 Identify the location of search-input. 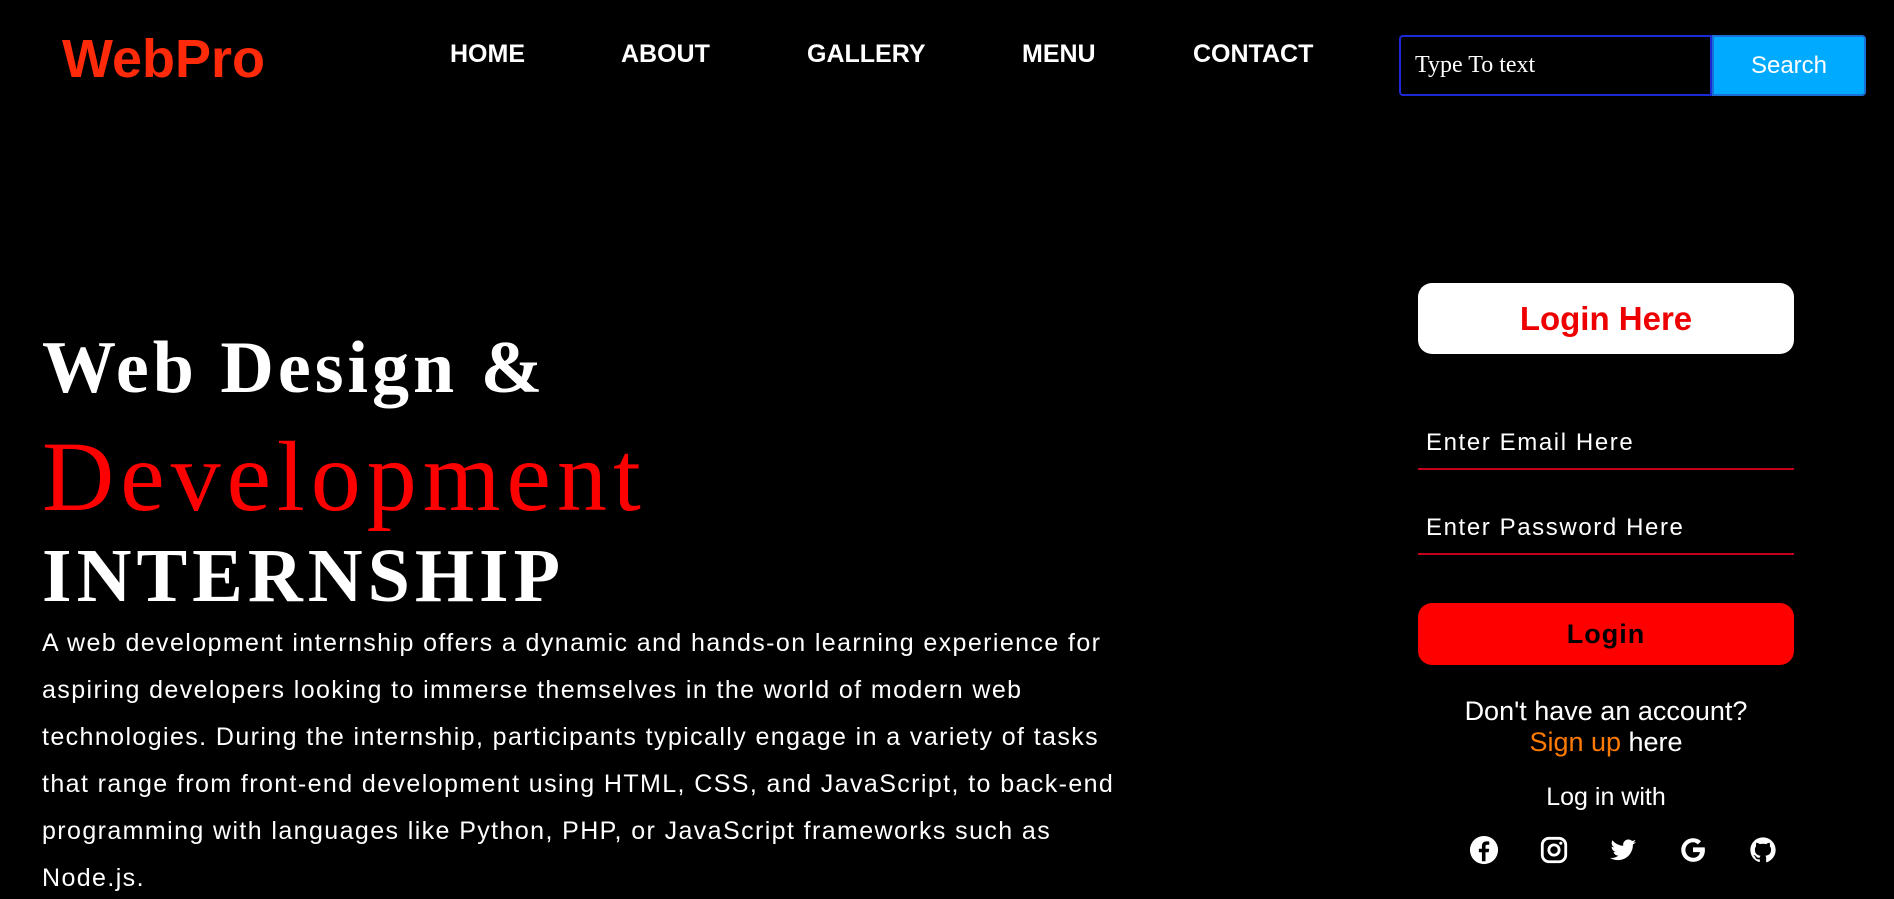
(1555, 65).